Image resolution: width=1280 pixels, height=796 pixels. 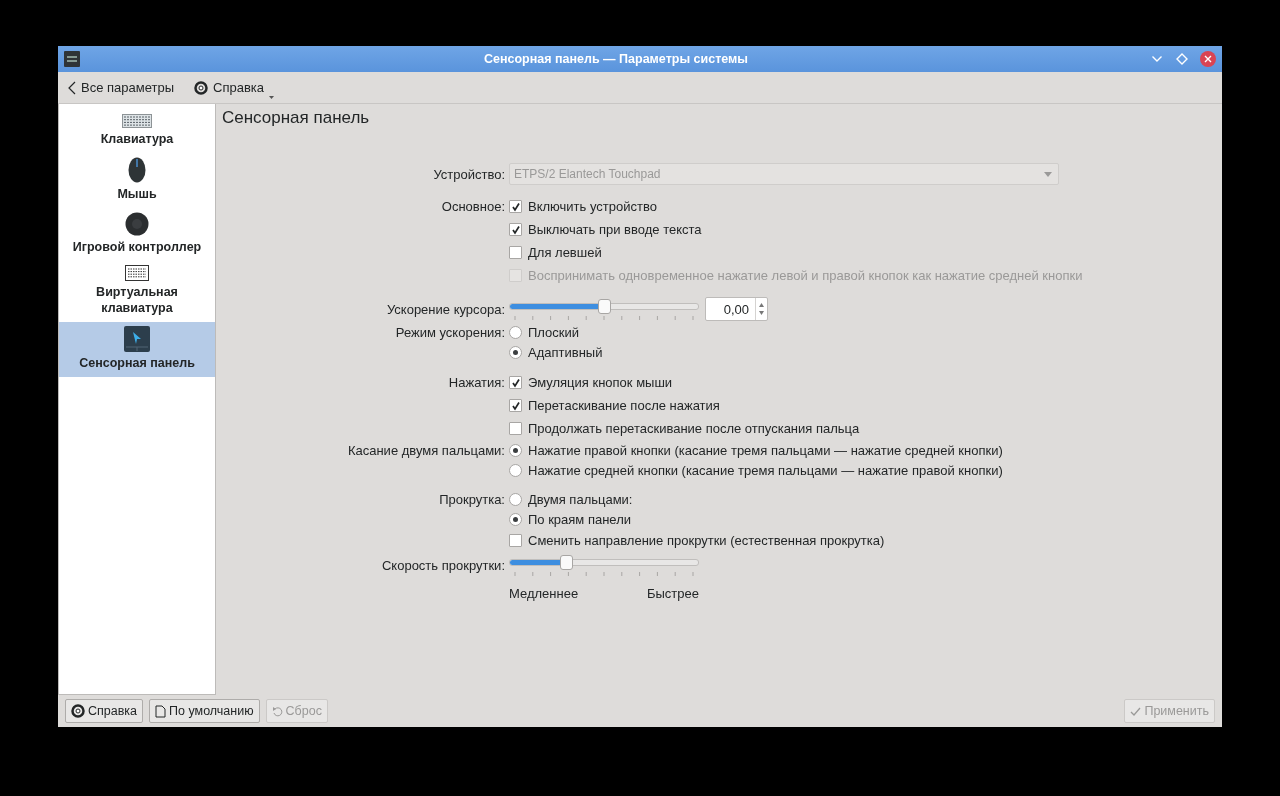 I want to click on radio-option: Плоский, so click(x=544, y=332).